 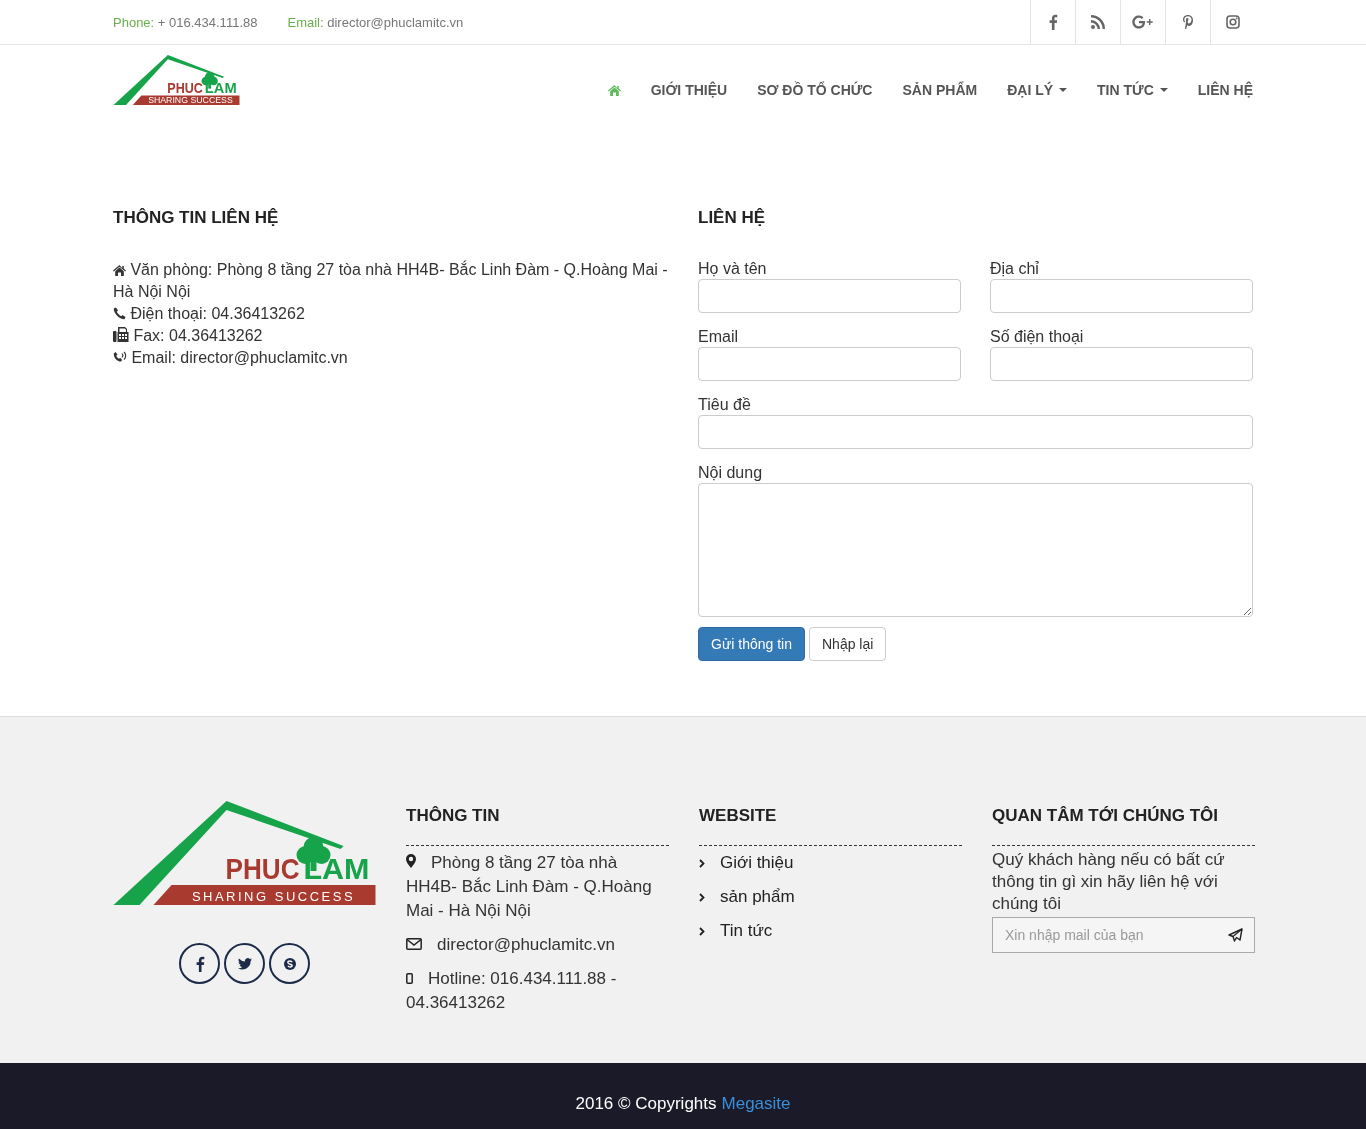 What do you see at coordinates (1015, 269) in the screenshot?
I see `field-label: Địa chỉ` at bounding box center [1015, 269].